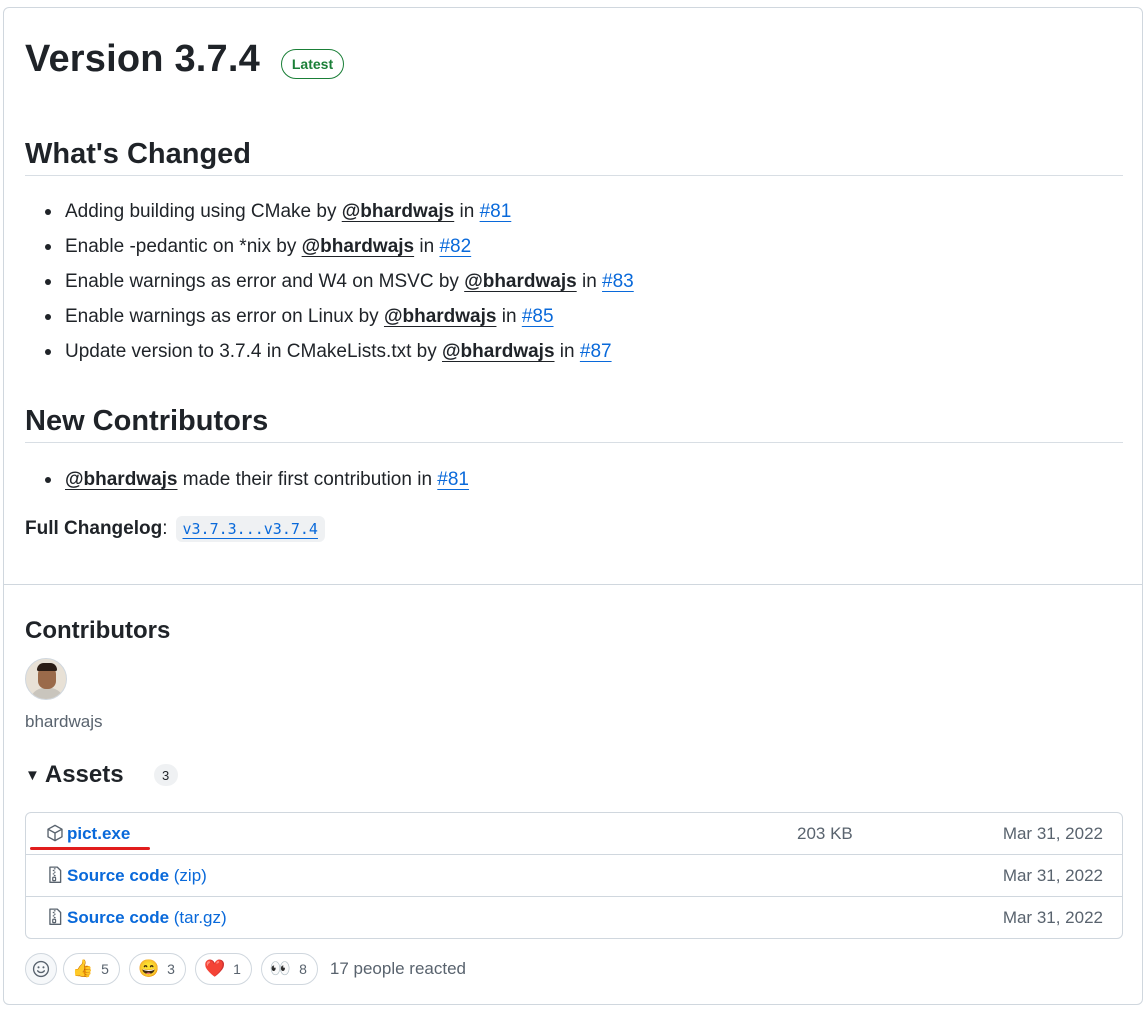 This screenshot has height=1012, width=1147. Describe the element at coordinates (98, 834) in the screenshot. I see `asset-download-link: pict.exe` at that location.